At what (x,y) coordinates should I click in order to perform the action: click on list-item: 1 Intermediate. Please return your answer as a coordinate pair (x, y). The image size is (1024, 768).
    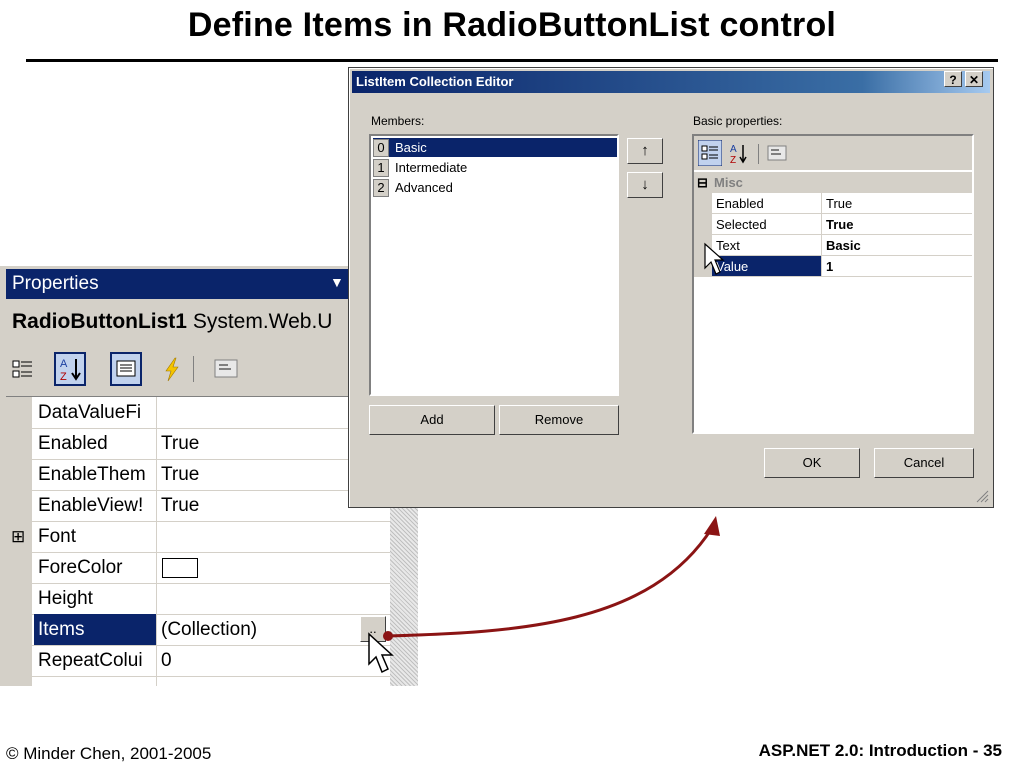
    Looking at the image, I should click on (495, 167).